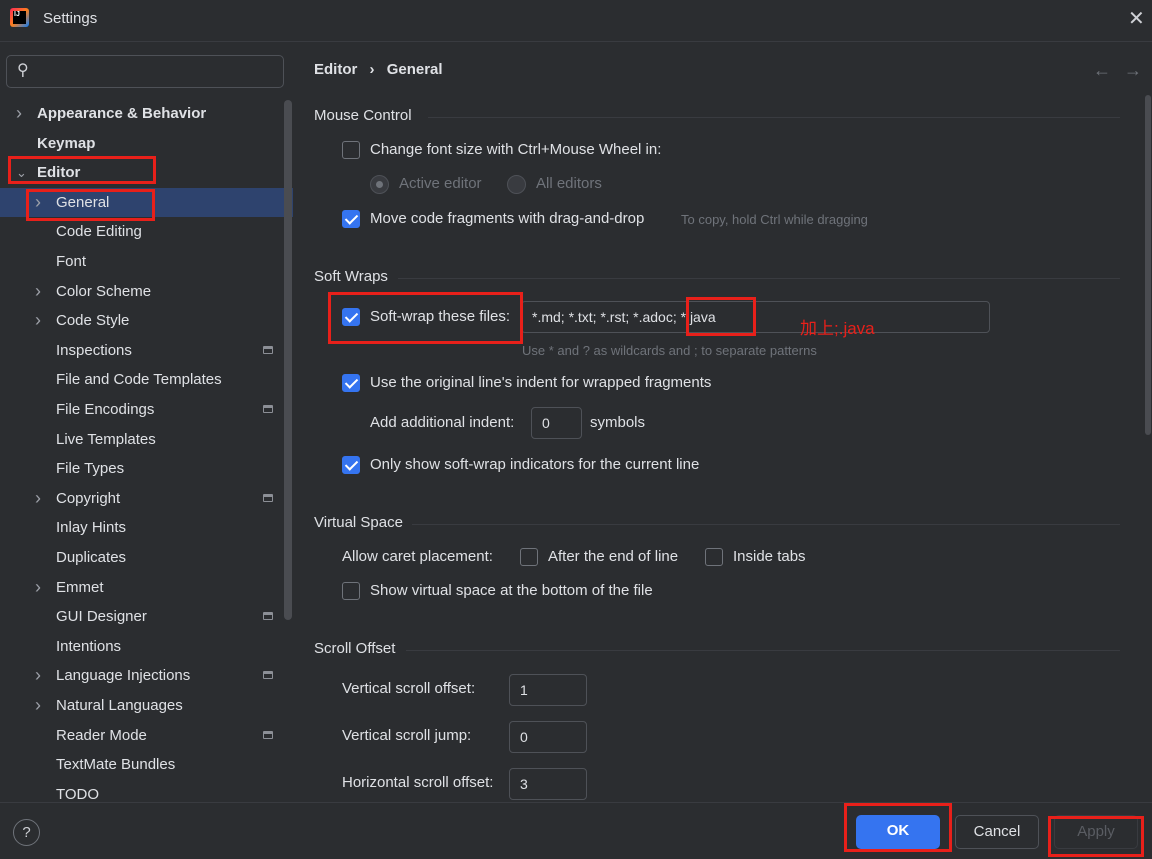 This screenshot has width=1152, height=859. Describe the element at coordinates (1148, 265) in the screenshot. I see `content-scrollbar` at that location.